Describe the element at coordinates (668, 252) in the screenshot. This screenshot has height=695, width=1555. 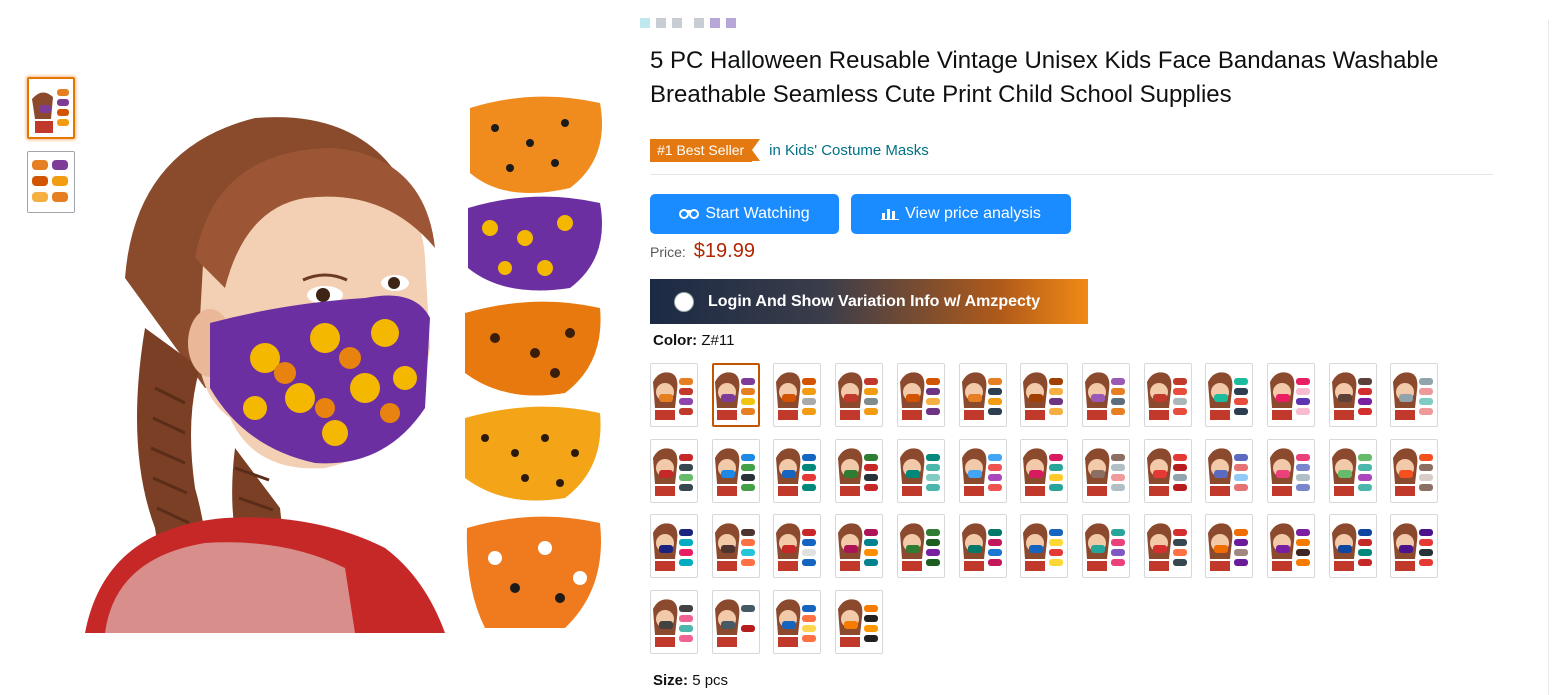
I see `price-label: Price:` at that location.